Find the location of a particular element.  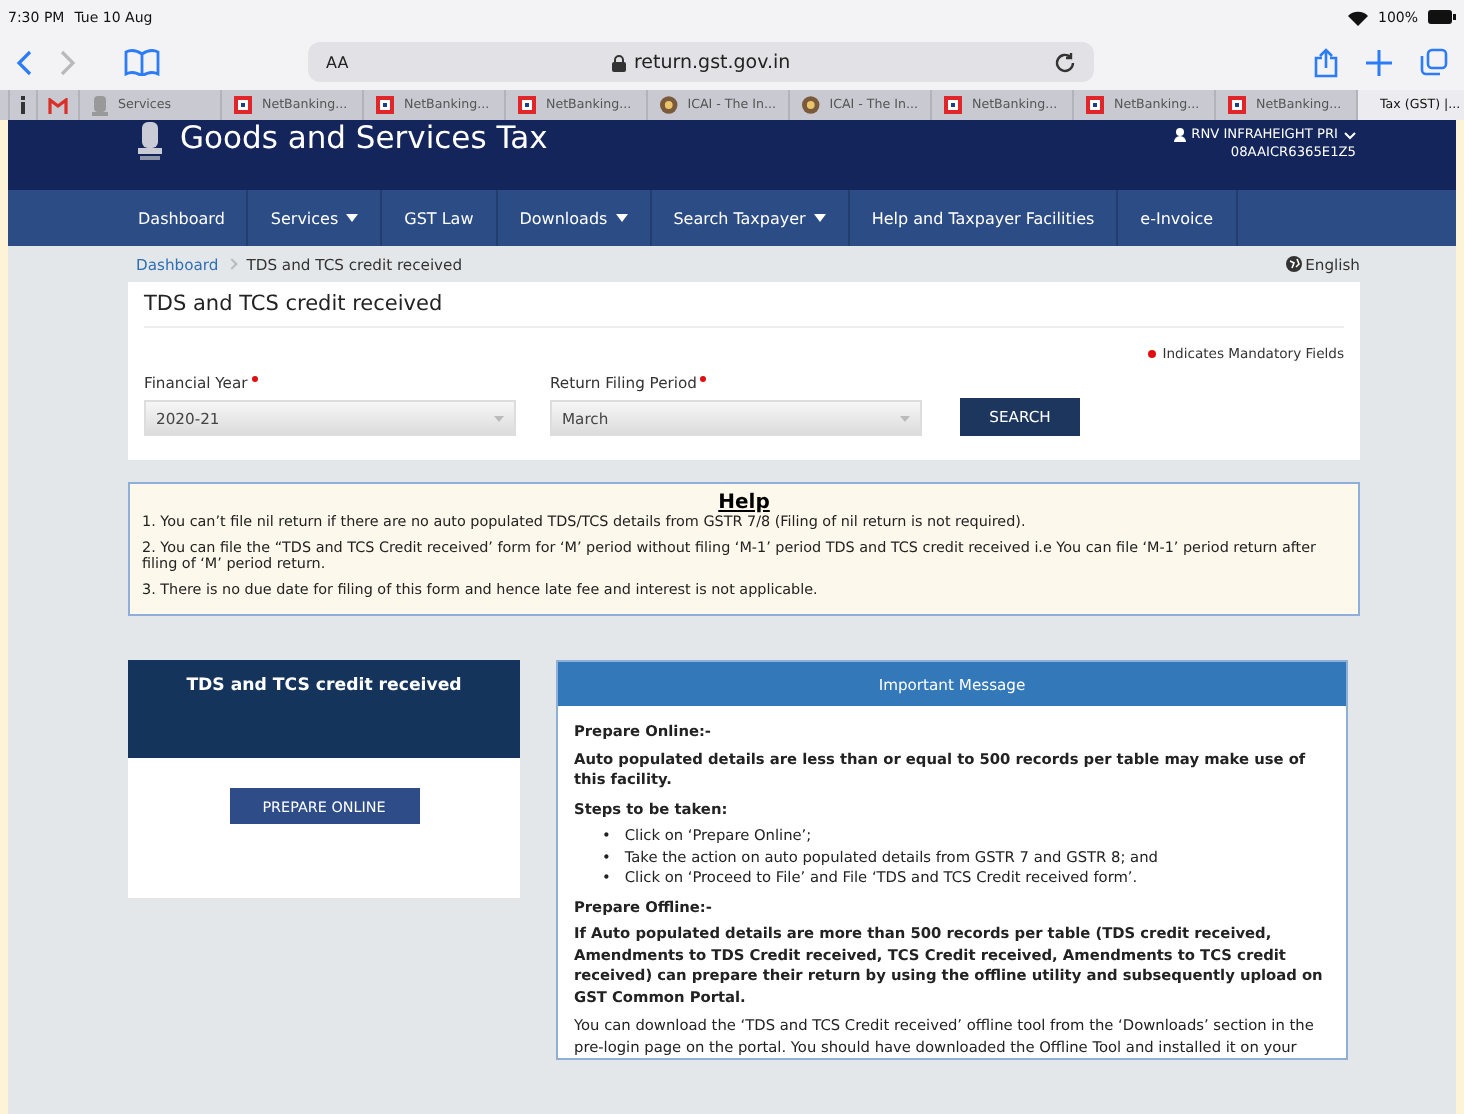

globe-icon is located at coordinates (1293, 264).